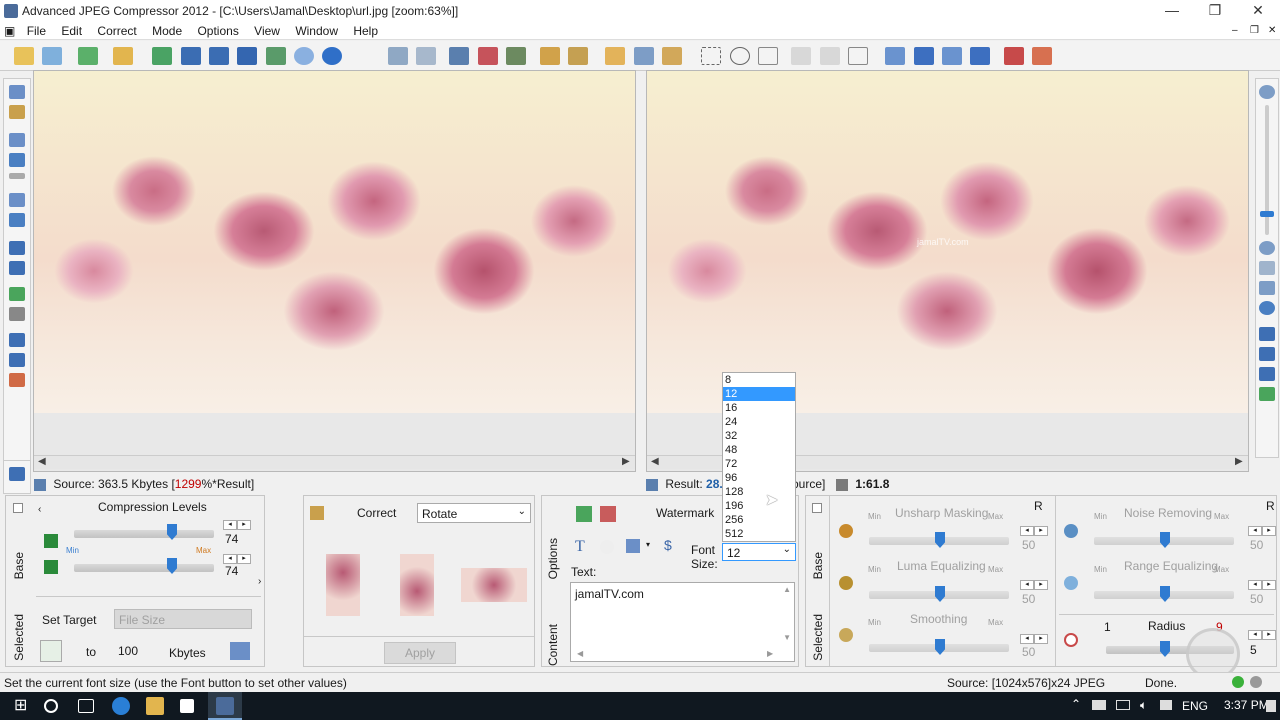 The image size is (1280, 720). What do you see at coordinates (487, 56) in the screenshot?
I see `red-eye-icon` at bounding box center [487, 56].